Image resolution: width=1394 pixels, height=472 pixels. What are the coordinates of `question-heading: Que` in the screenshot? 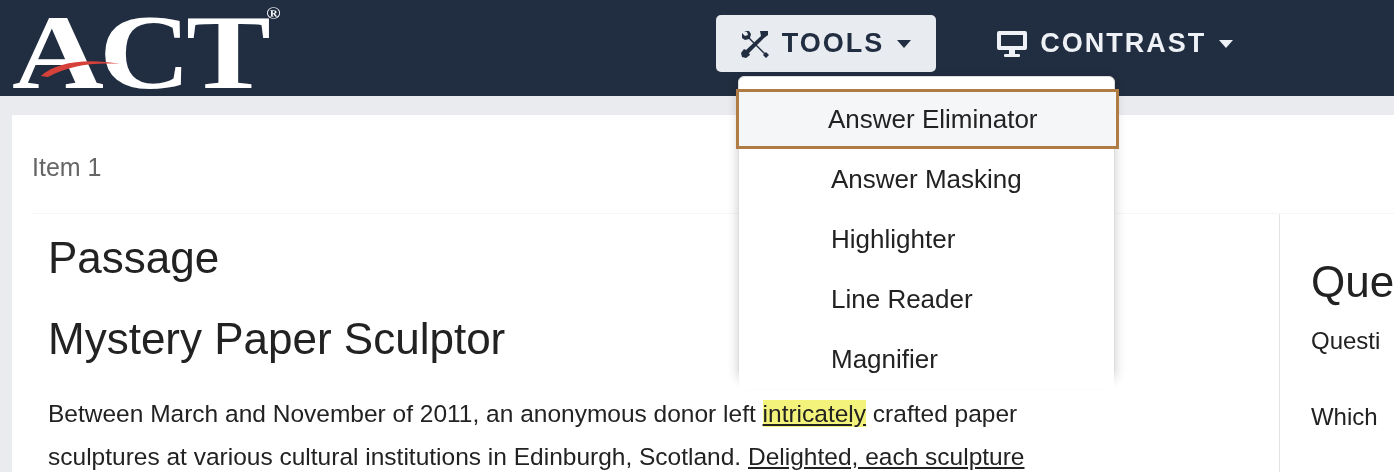 It's located at (1352, 282).